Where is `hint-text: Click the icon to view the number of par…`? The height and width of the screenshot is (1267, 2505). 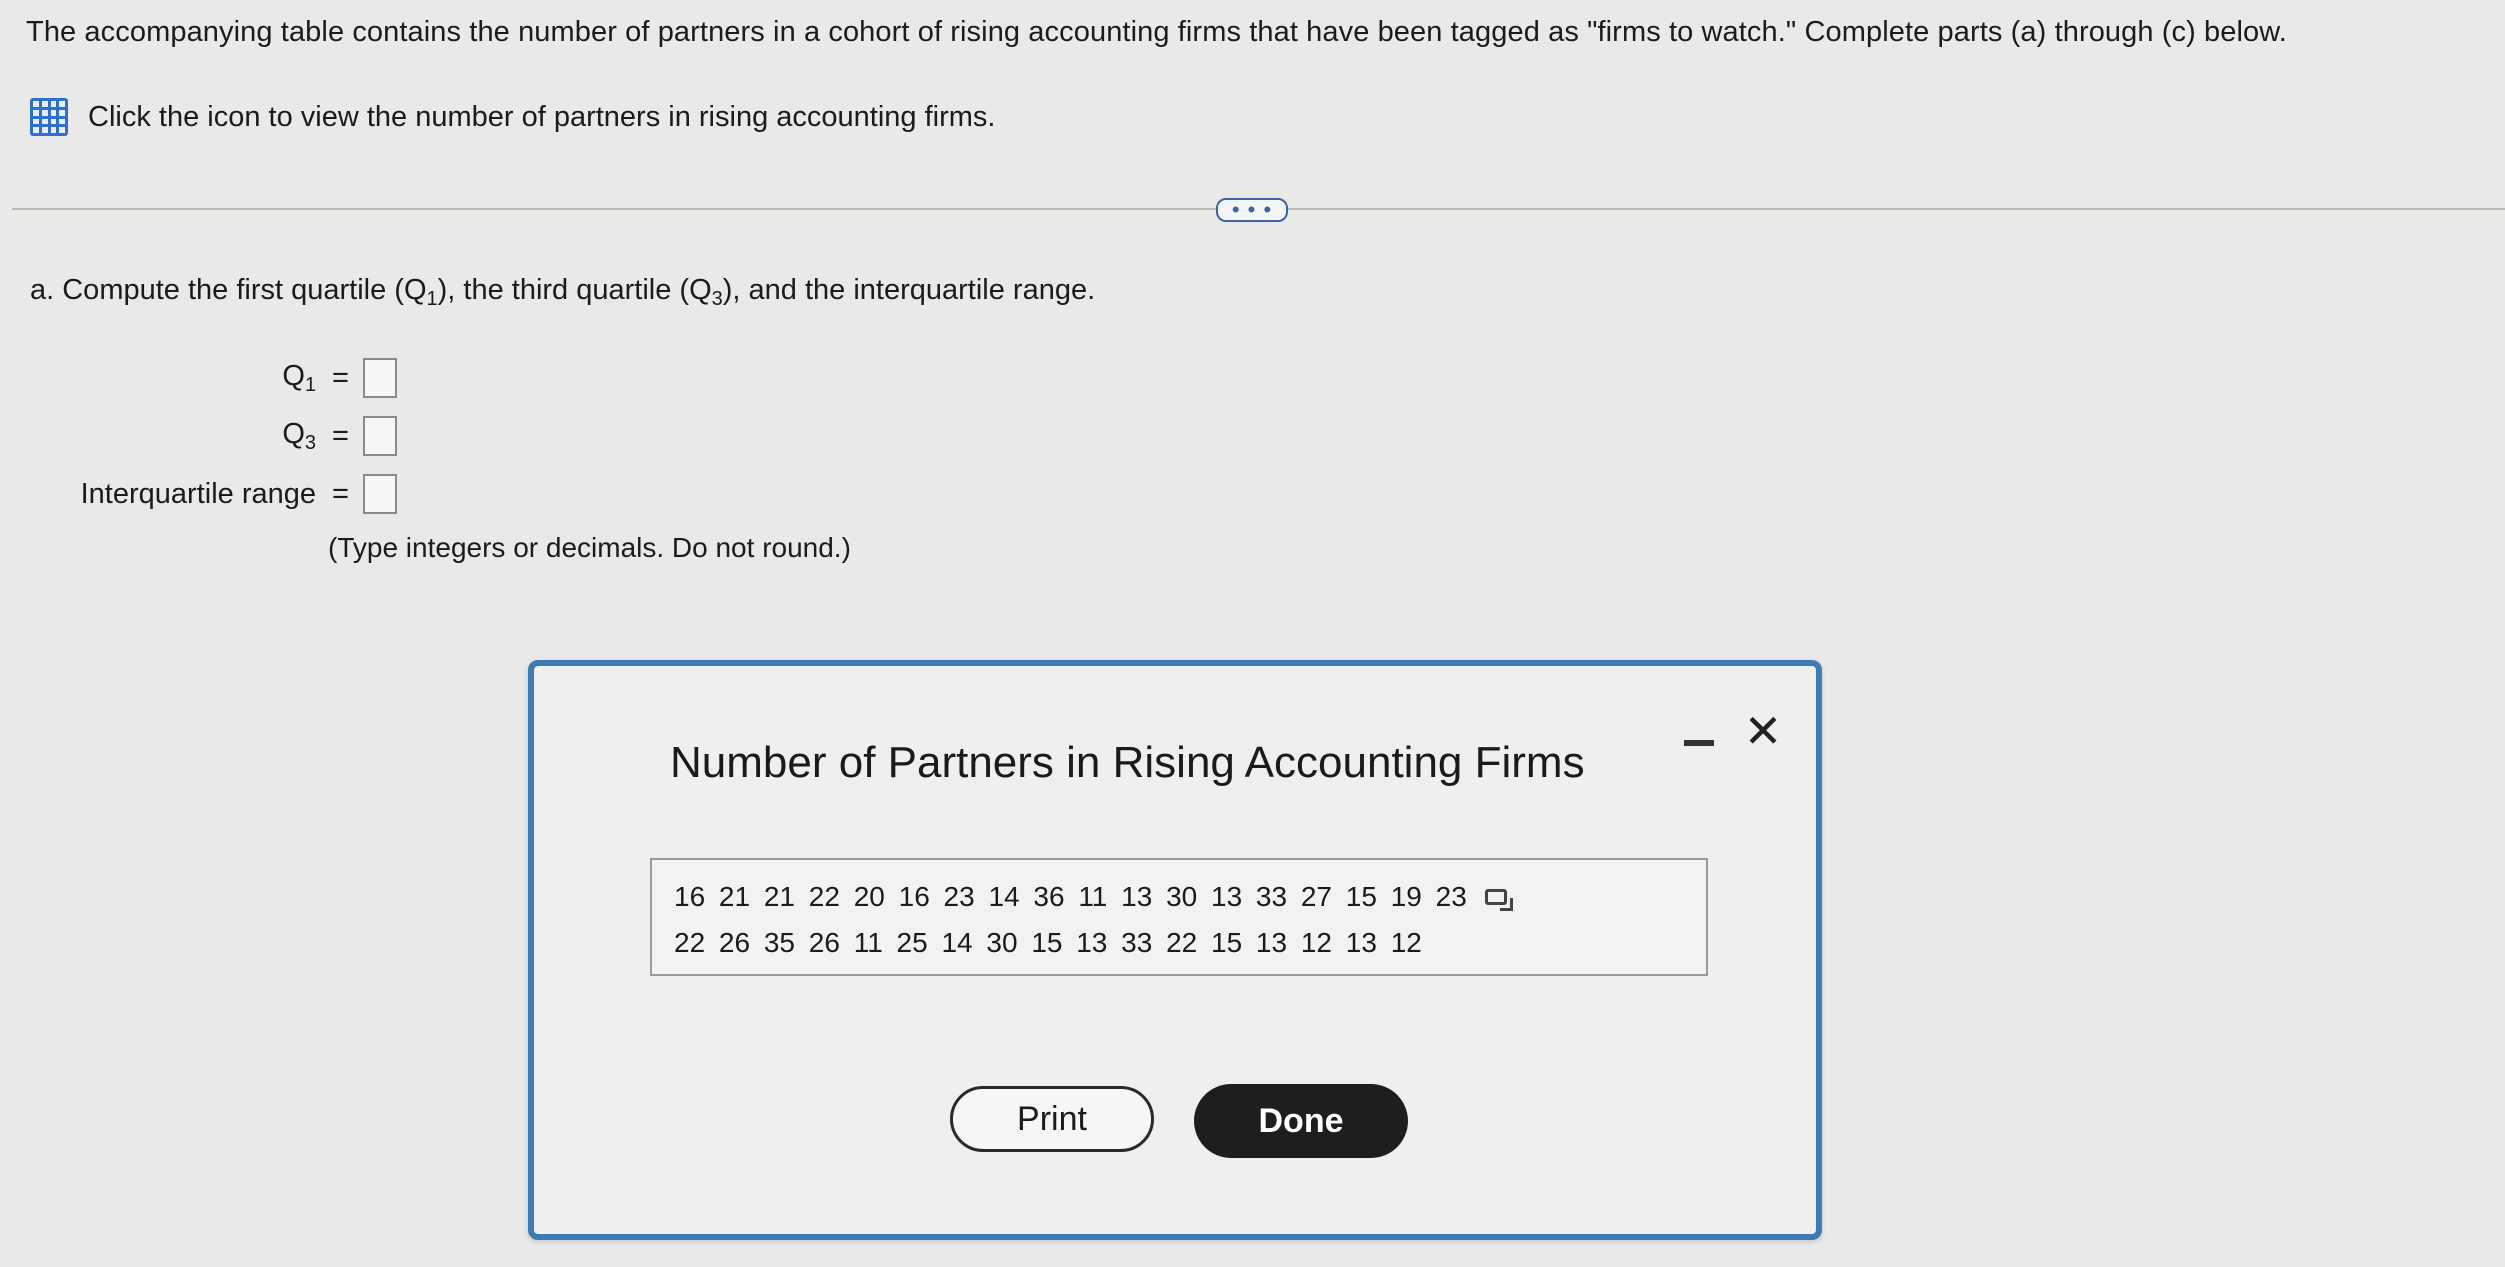
hint-text: Click the icon to view the number of par… is located at coordinates (542, 116).